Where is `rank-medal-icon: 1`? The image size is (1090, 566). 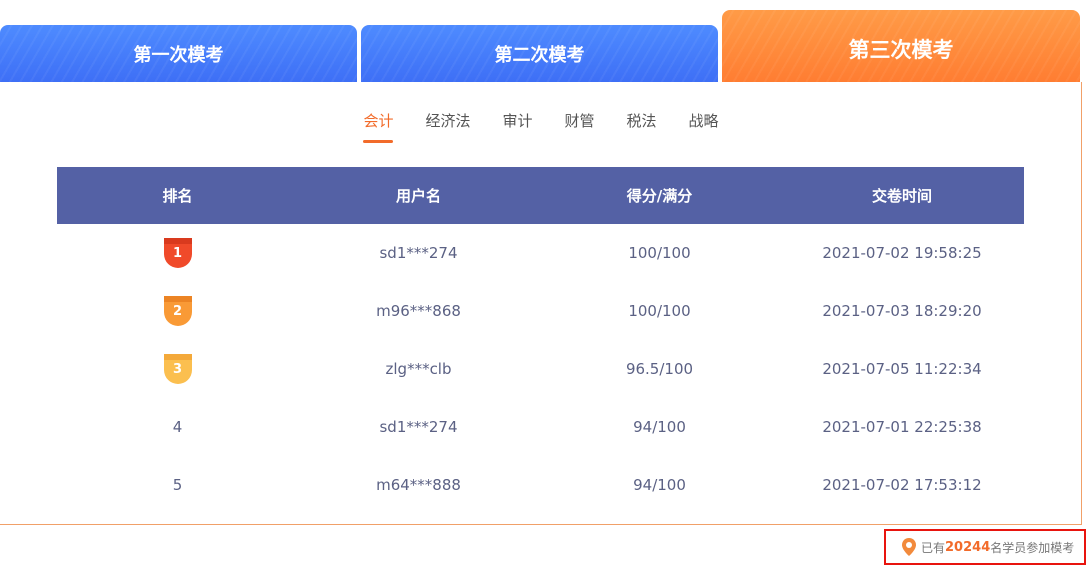 rank-medal-icon: 1 is located at coordinates (178, 253).